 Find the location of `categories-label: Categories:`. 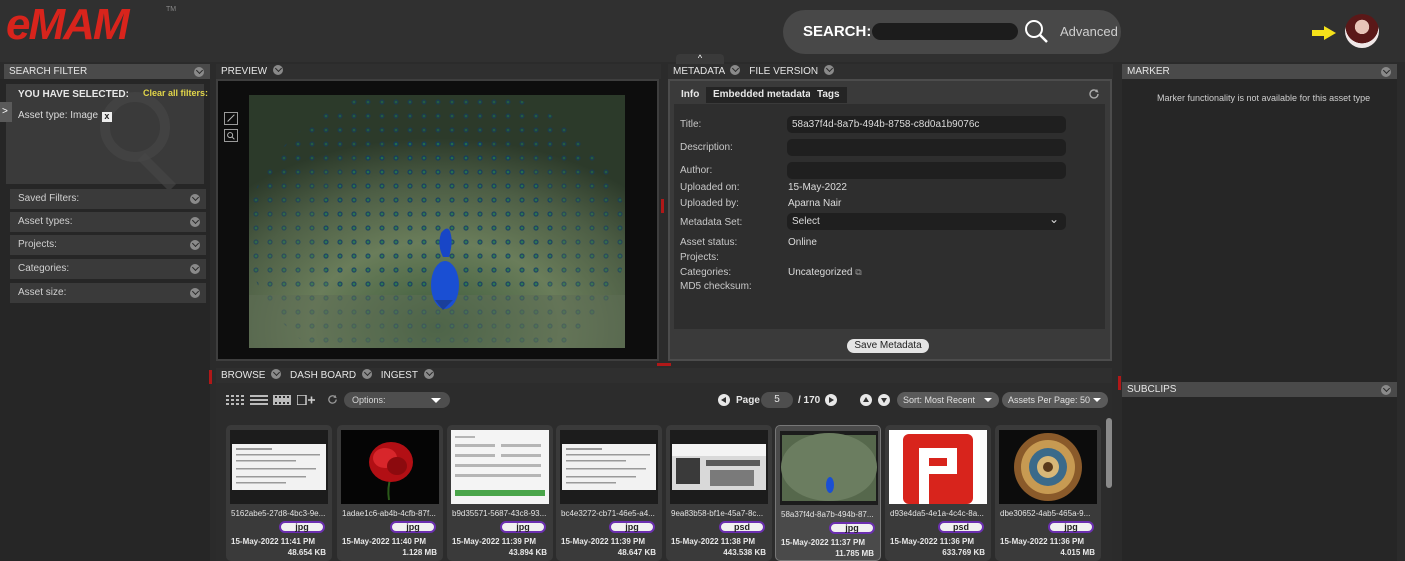

categories-label: Categories: is located at coordinates (44, 268).